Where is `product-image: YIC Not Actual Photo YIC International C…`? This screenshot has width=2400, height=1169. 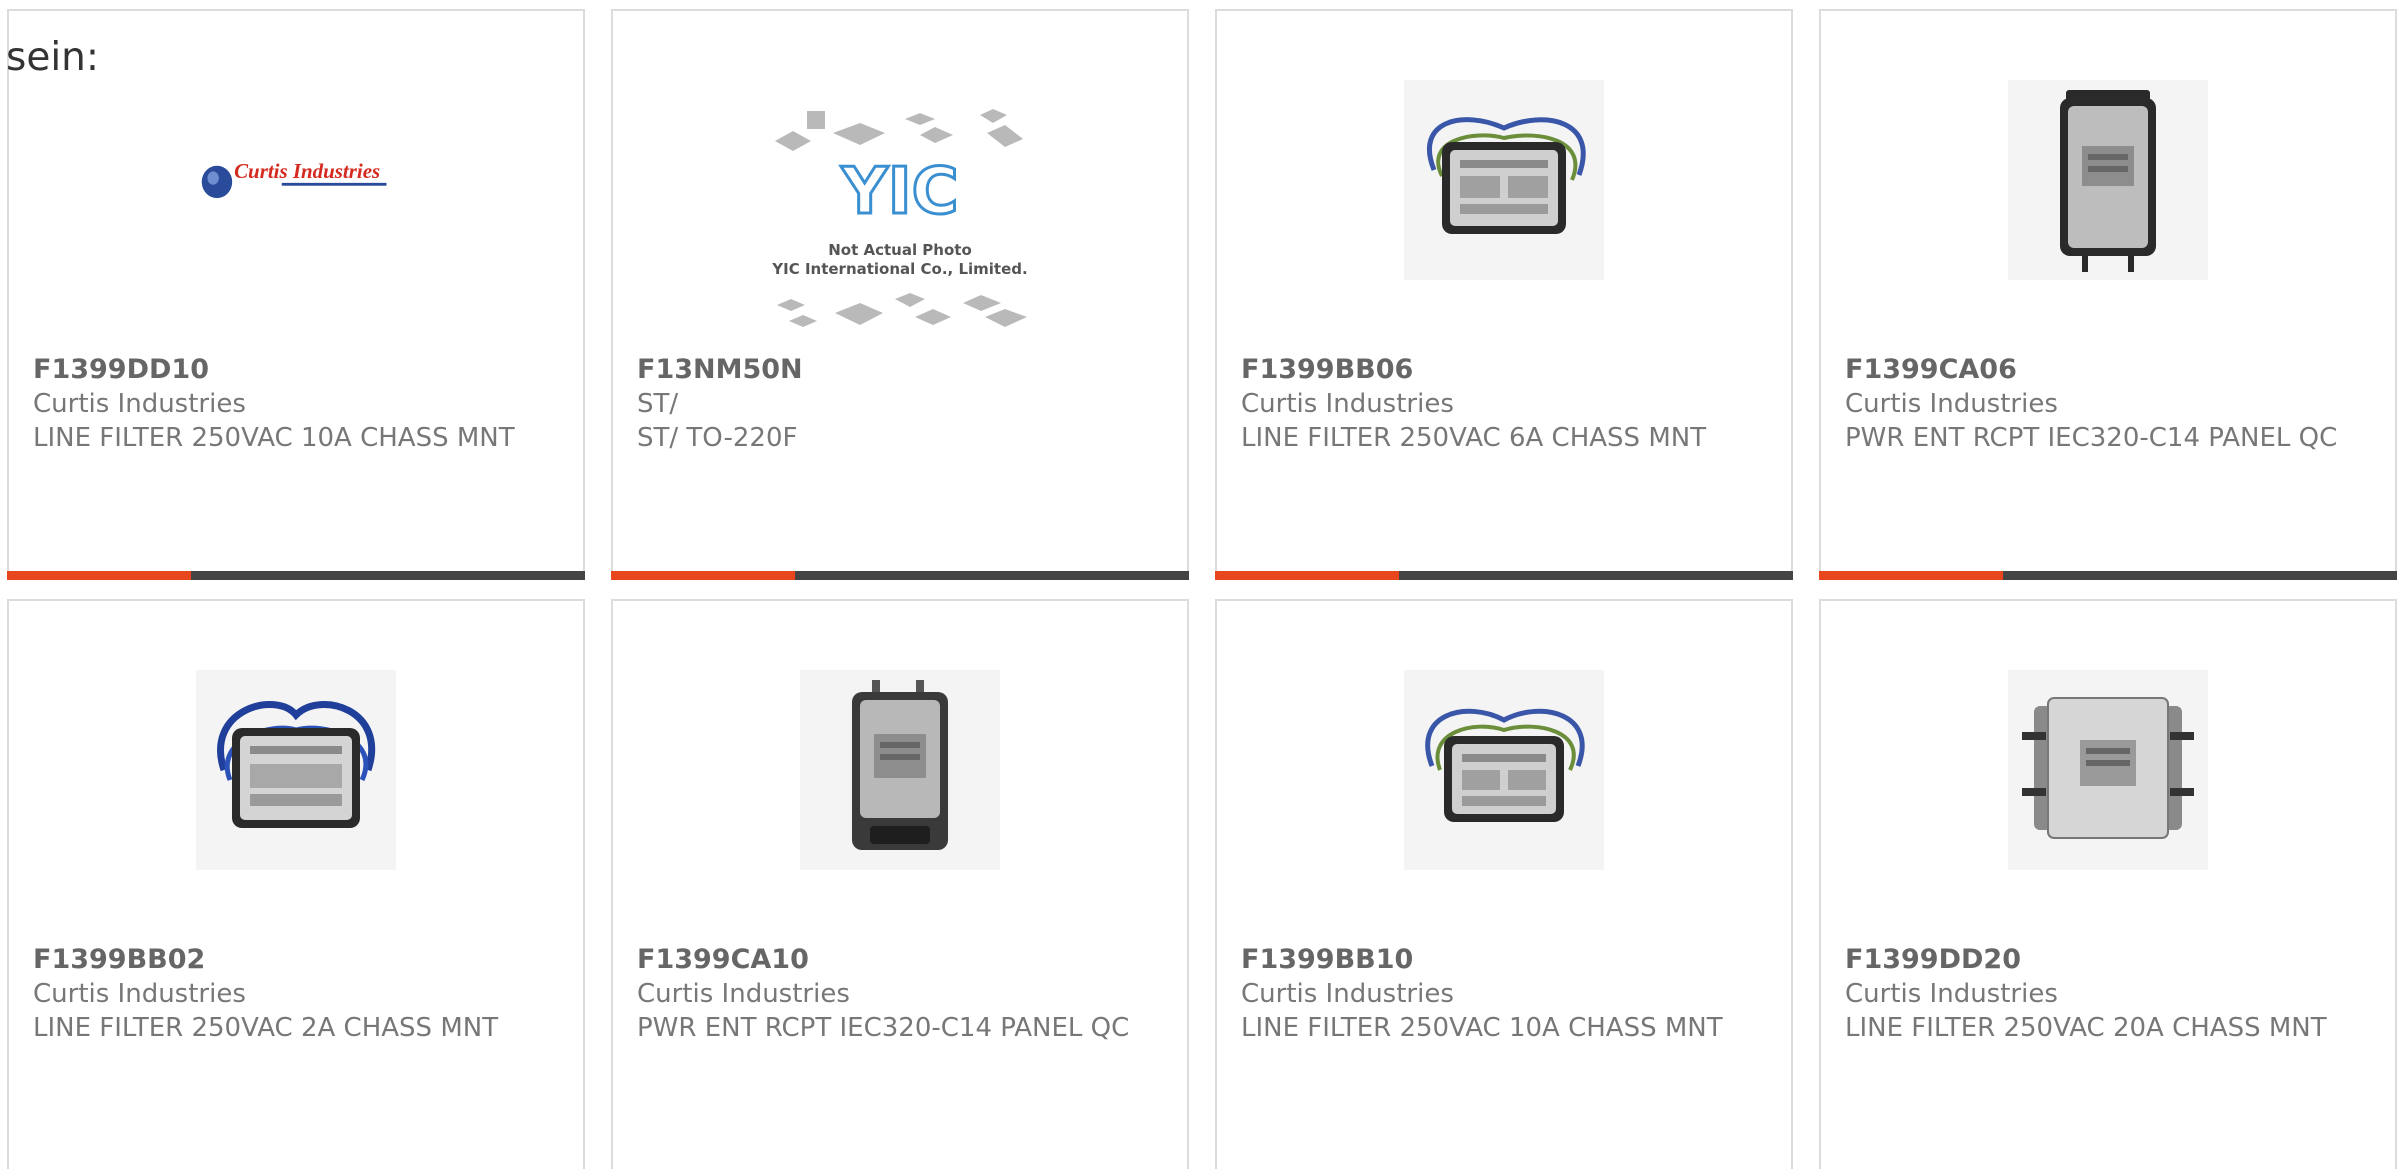 product-image: YIC Not Actual Photo YIC International C… is located at coordinates (900, 223).